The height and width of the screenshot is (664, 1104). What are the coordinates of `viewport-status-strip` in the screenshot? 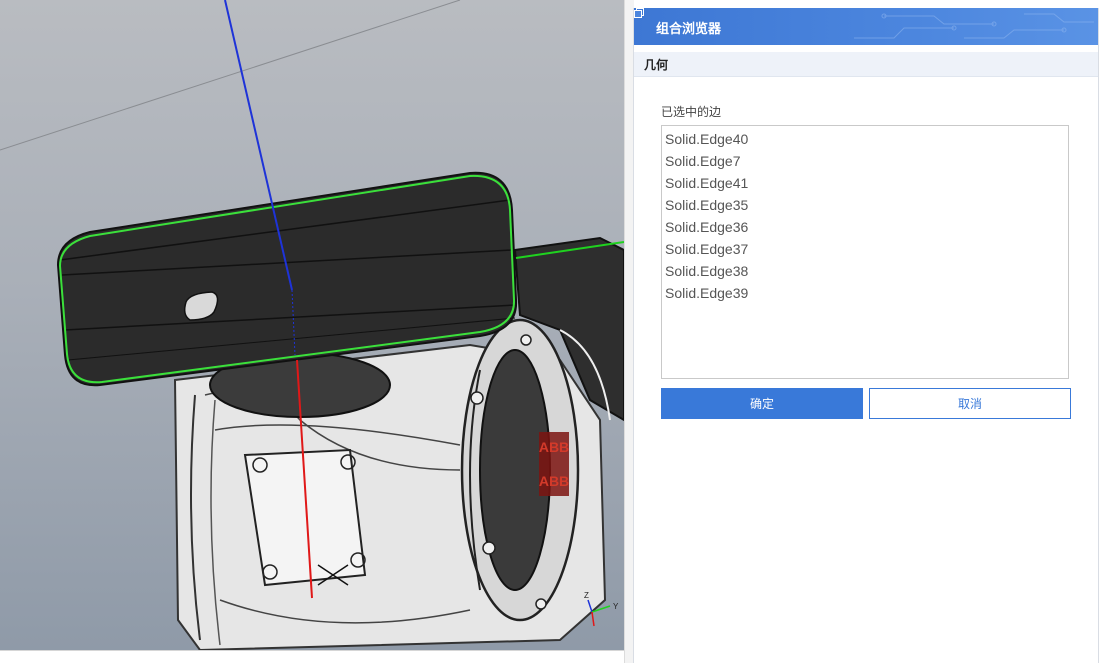 It's located at (312, 657).